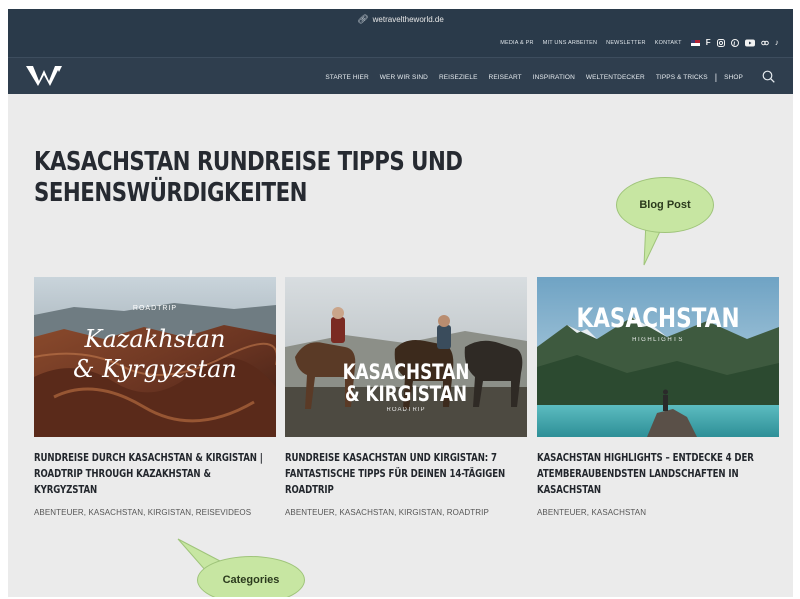  What do you see at coordinates (505, 77) in the screenshot?
I see `nav-item-reiseart: Reiseart` at bounding box center [505, 77].